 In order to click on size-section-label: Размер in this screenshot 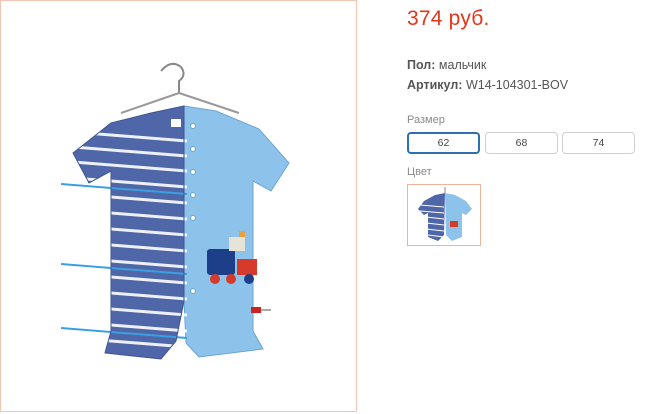, I will do `click(426, 120)`.